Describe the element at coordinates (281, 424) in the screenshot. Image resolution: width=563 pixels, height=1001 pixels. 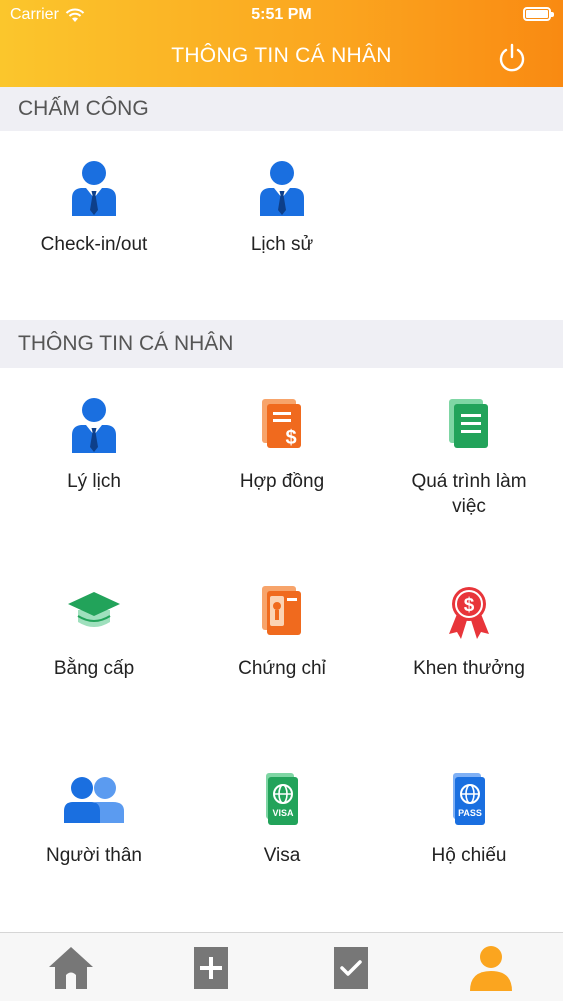
I see `contract-icon: $` at that location.